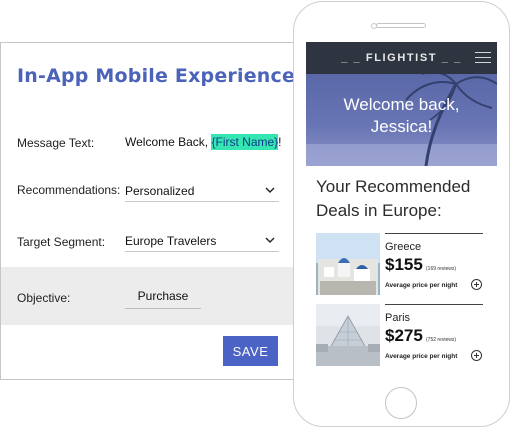 The image size is (510, 429). Describe the element at coordinates (401, 116) in the screenshot. I see `welcome-message: Welcome back, Jessica!` at that location.